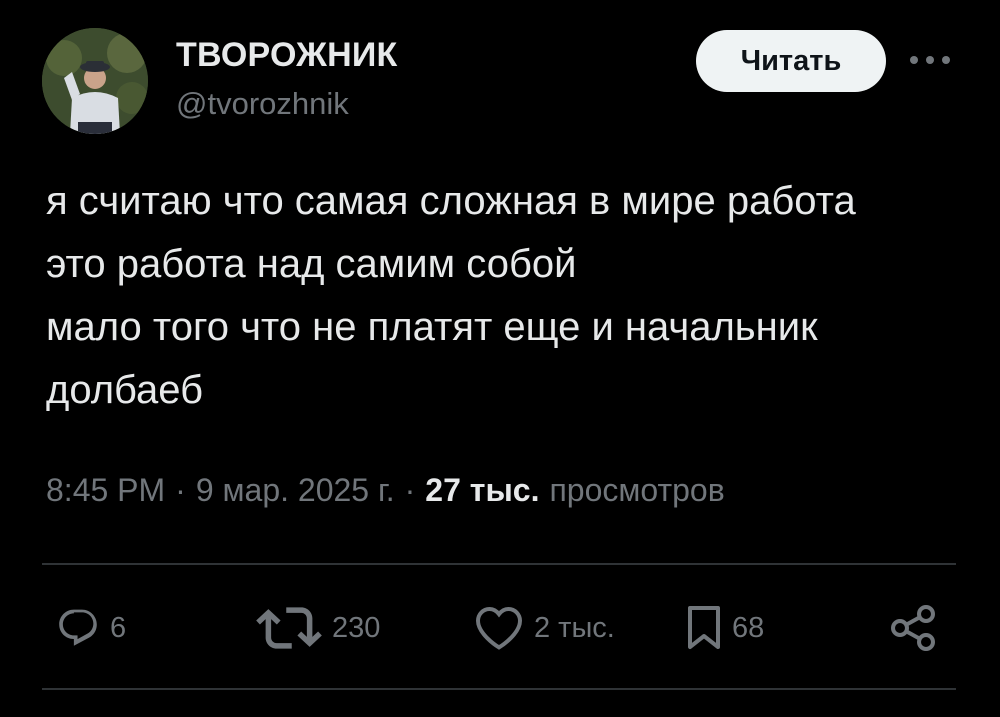  What do you see at coordinates (105, 490) in the screenshot?
I see `tweet-time: 8:45 PM` at bounding box center [105, 490].